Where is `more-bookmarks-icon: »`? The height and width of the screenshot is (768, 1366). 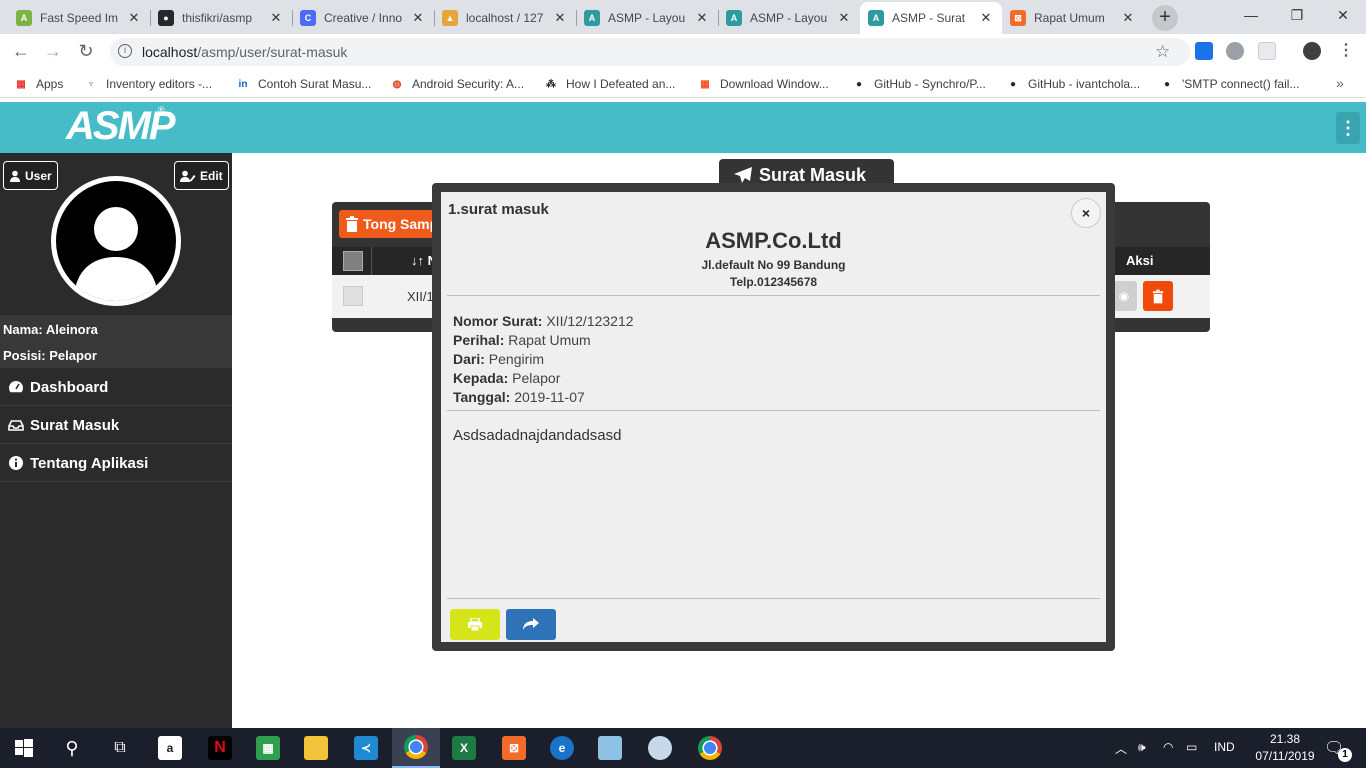
more-bookmarks-icon: » is located at coordinates (1340, 83).